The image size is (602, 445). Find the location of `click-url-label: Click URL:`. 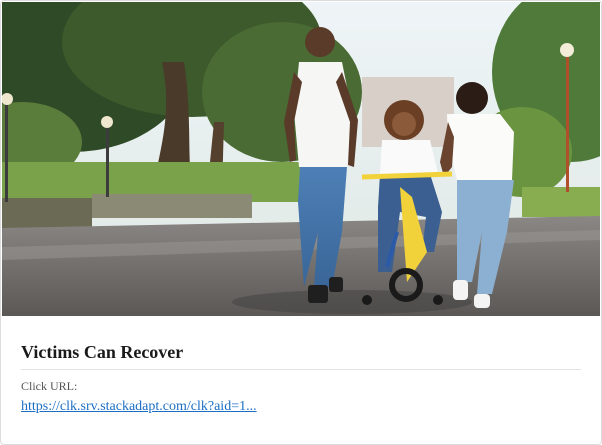

click-url-label: Click URL: is located at coordinates (49, 386).